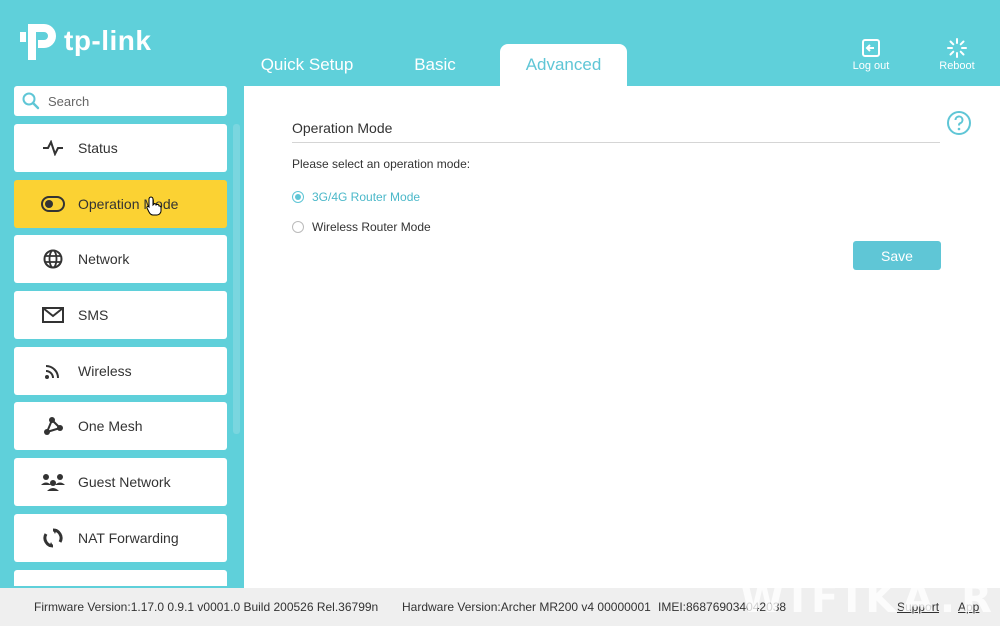 The height and width of the screenshot is (626, 1000). I want to click on sidebar-item-label: Guest Network, so click(124, 482).